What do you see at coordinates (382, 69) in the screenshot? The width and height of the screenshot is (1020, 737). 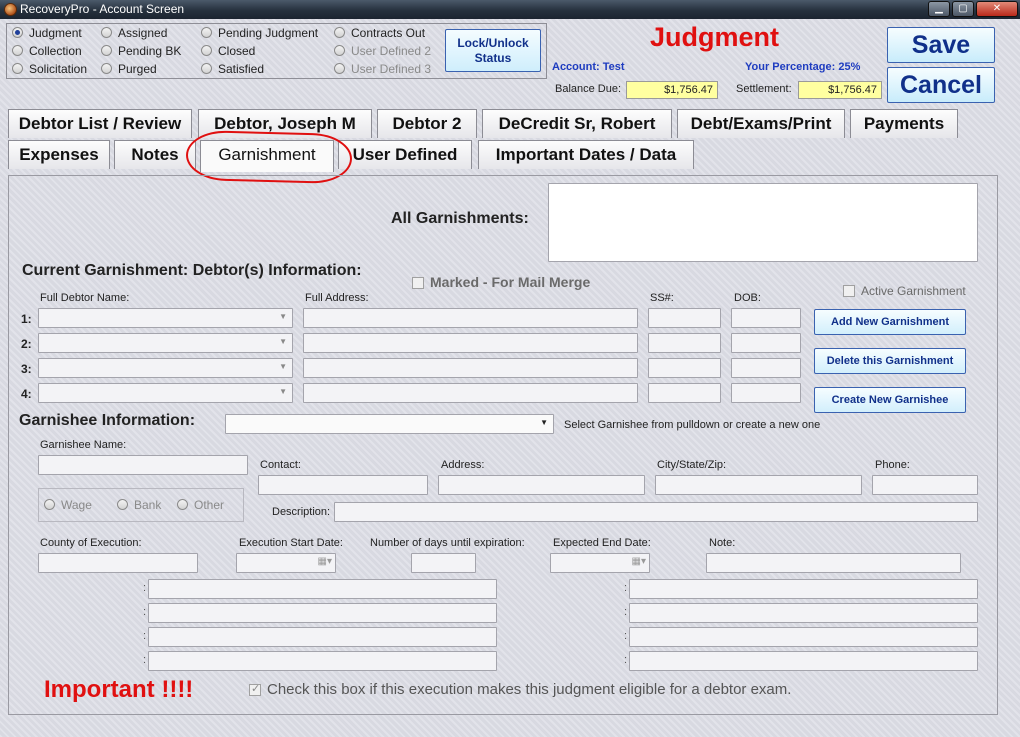 I see `radio-user-defined-3: User Defined 3` at bounding box center [382, 69].